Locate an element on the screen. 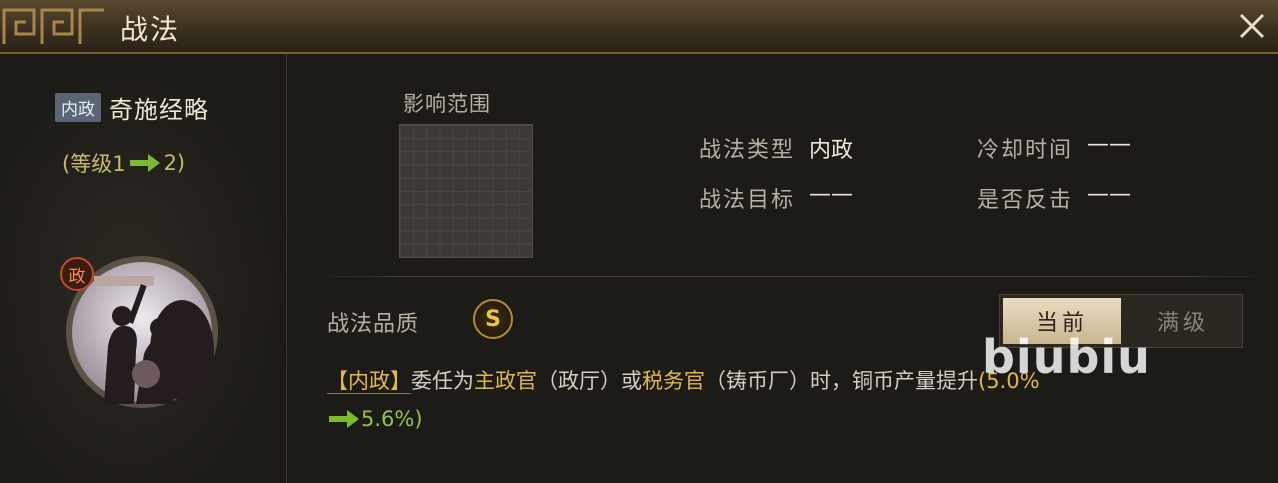  attr-type-value: 内政 is located at coordinates (831, 150).